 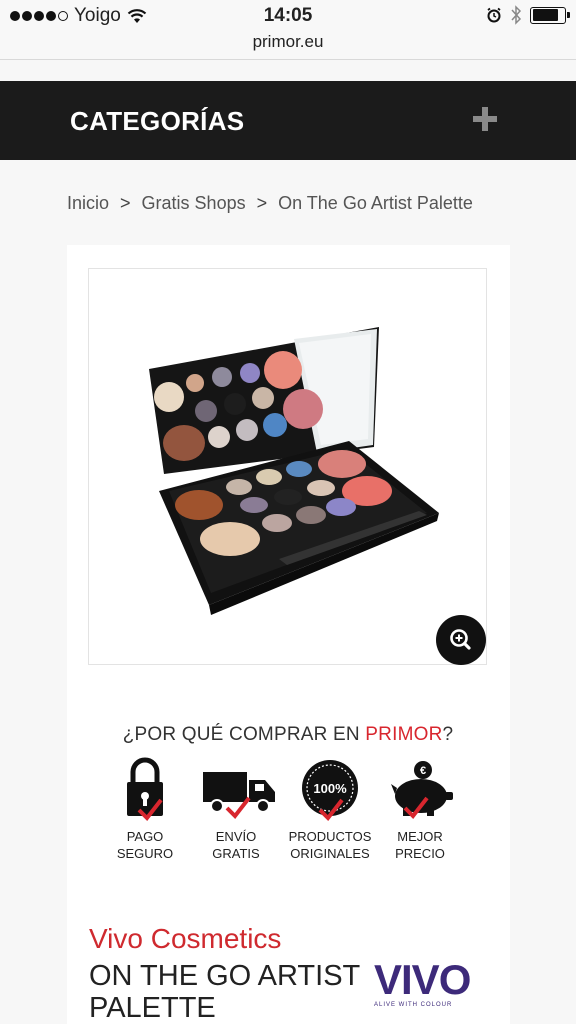 I want to click on padlock-icon, so click(x=145, y=789).